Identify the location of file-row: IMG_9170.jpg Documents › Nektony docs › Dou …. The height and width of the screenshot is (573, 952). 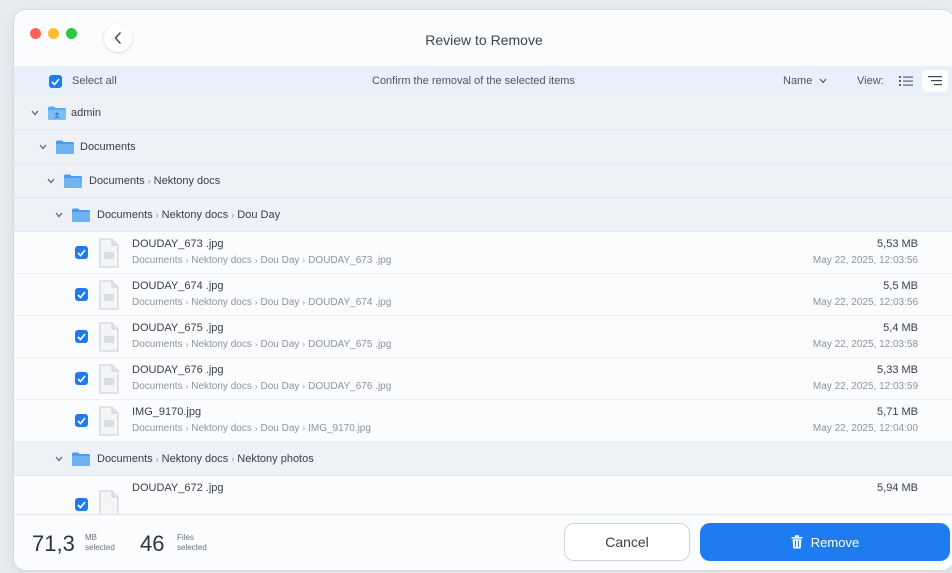
(483, 421).